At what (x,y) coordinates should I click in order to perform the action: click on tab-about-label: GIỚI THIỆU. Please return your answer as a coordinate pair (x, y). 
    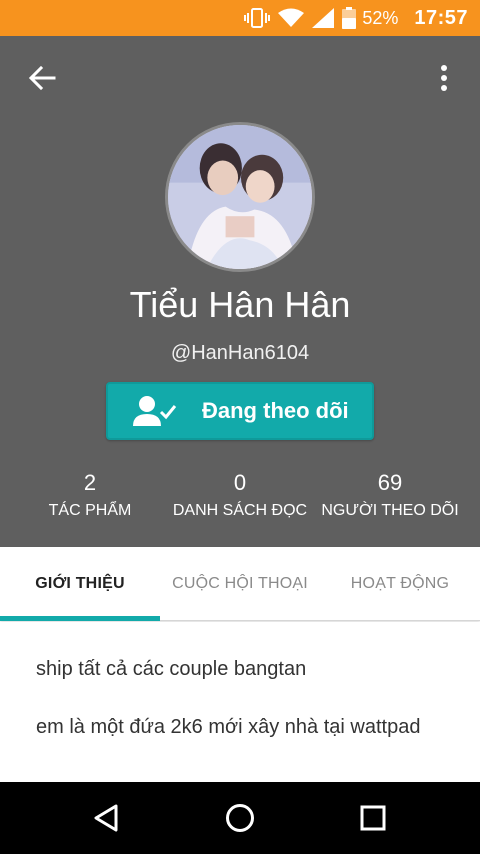
    Looking at the image, I should click on (80, 583).